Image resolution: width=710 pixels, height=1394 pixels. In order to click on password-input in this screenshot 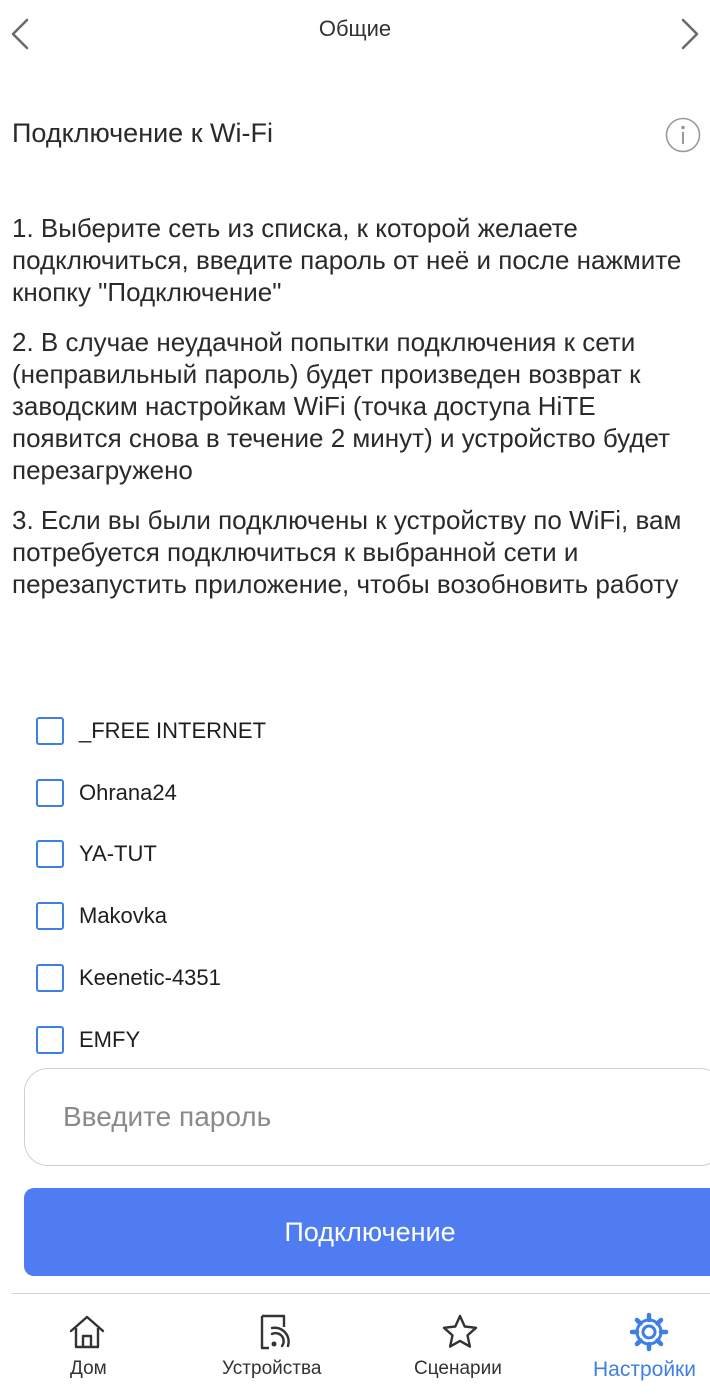, I will do `click(367, 1117)`.